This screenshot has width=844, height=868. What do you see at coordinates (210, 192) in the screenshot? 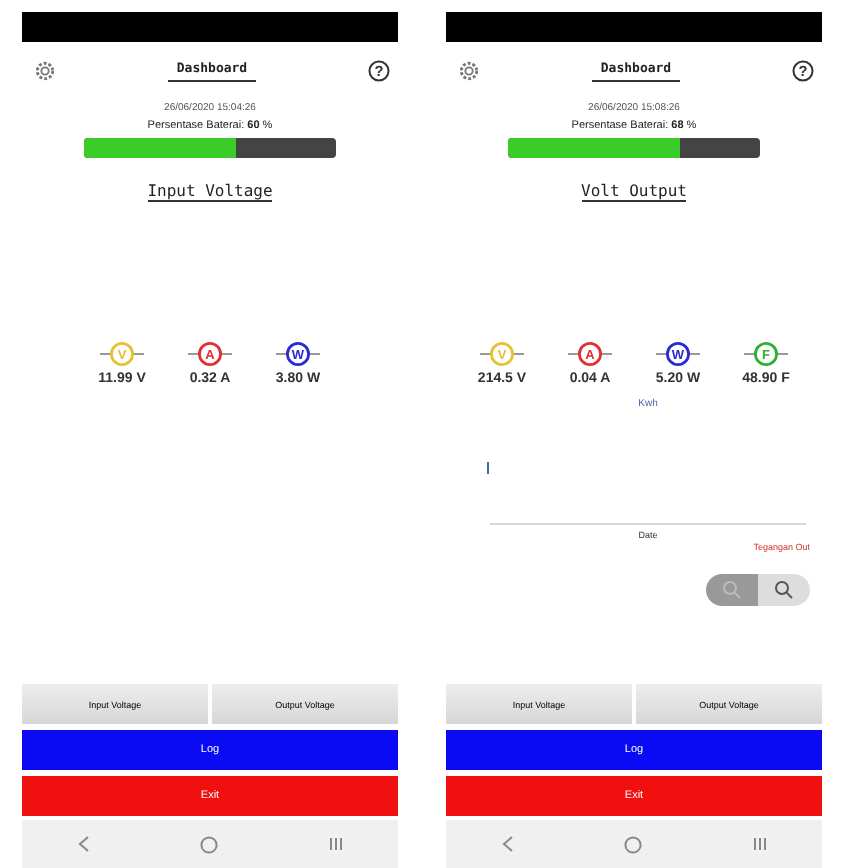
I see `section-title: Input Voltage` at bounding box center [210, 192].